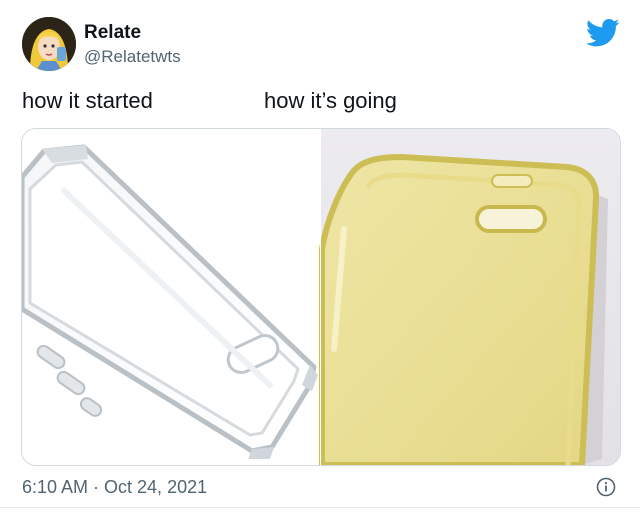 This screenshot has width=640, height=512. I want to click on user-handle: @Relatetwts, so click(132, 57).